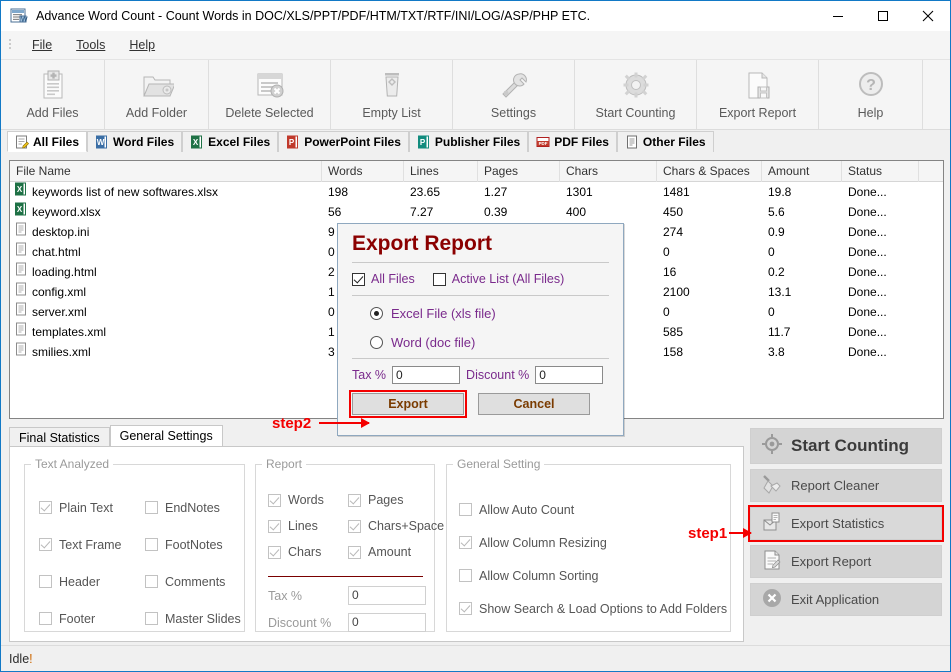  What do you see at coordinates (387, 622) in the screenshot?
I see `report-discount-input: 0` at bounding box center [387, 622].